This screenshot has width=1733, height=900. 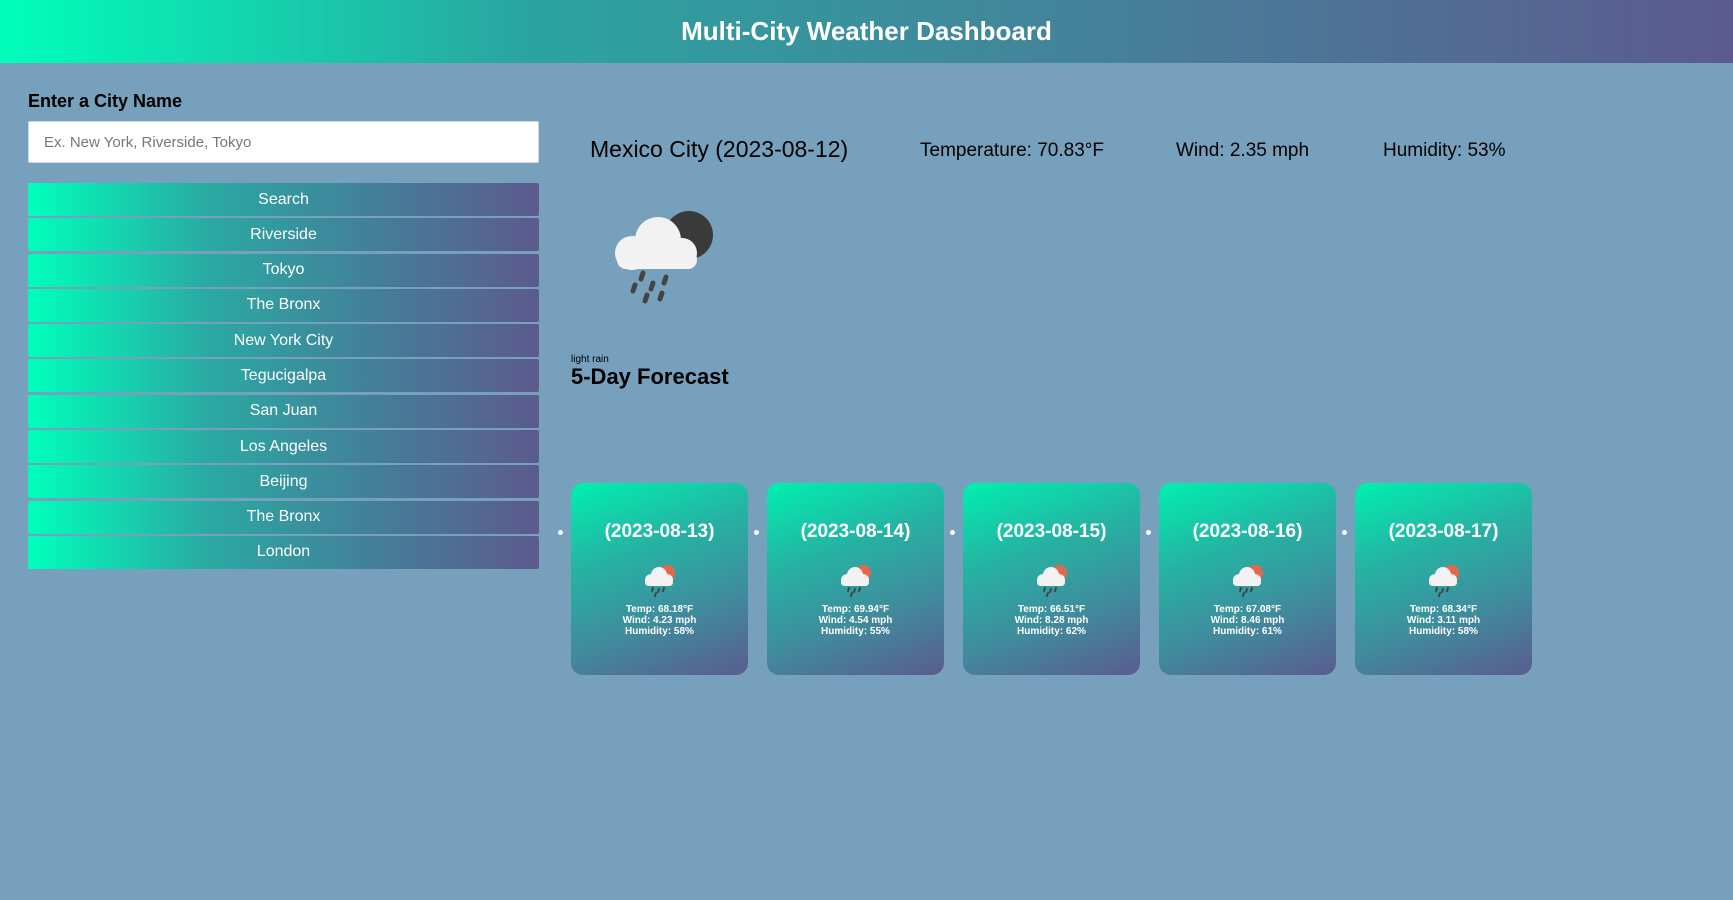 I want to click on forecast-wind: Wind: 8.28 mph, so click(x=1051, y=620).